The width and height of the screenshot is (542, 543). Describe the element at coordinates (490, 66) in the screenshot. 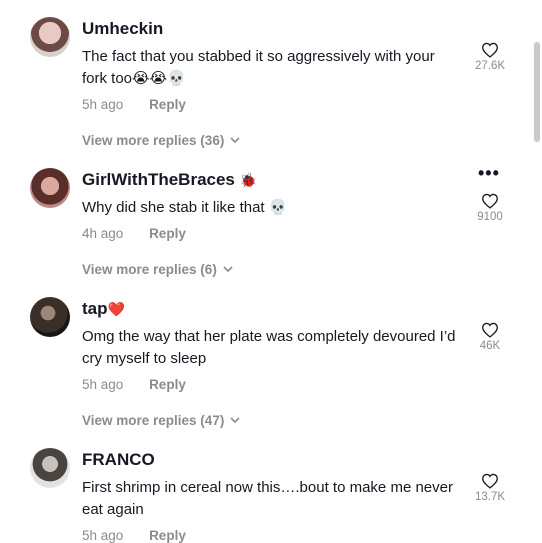

I see `like-count: 27.6K` at that location.